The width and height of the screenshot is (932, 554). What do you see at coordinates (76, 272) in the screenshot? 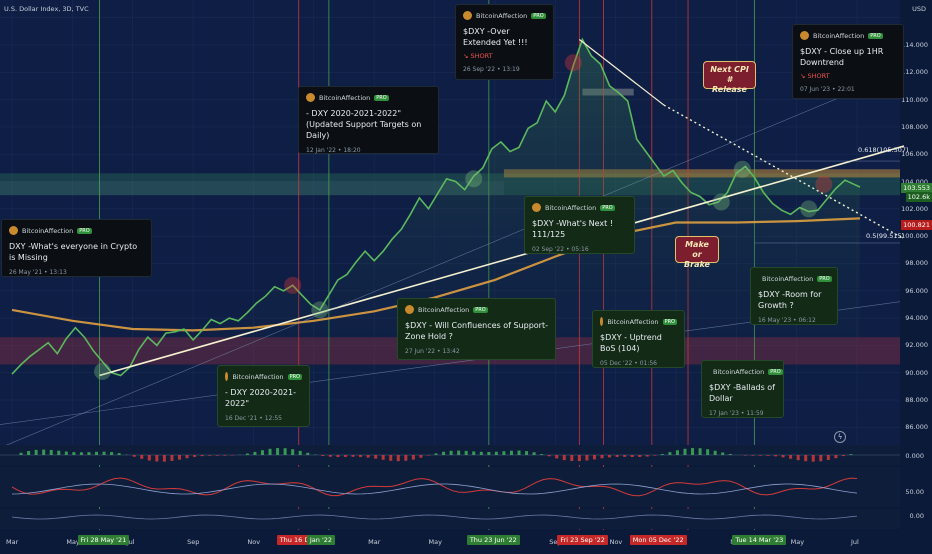
I see `idea-date: 26 May '21 • 13:13` at bounding box center [76, 272].